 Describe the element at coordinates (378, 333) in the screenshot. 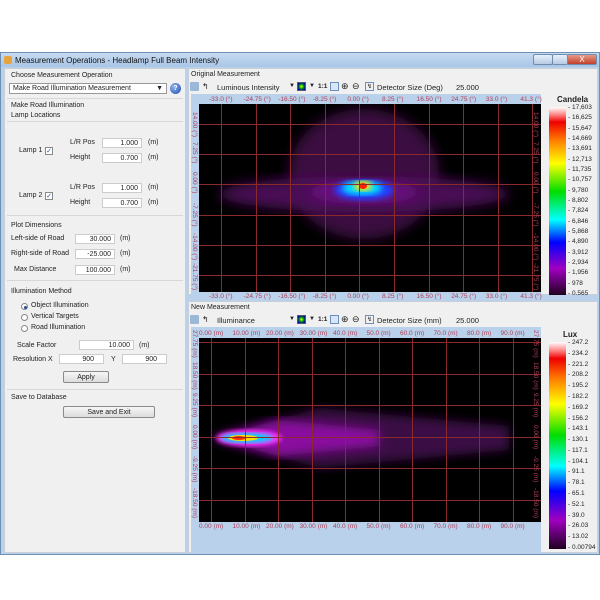

I see `x-axis-label: 50.0 (m)` at that location.